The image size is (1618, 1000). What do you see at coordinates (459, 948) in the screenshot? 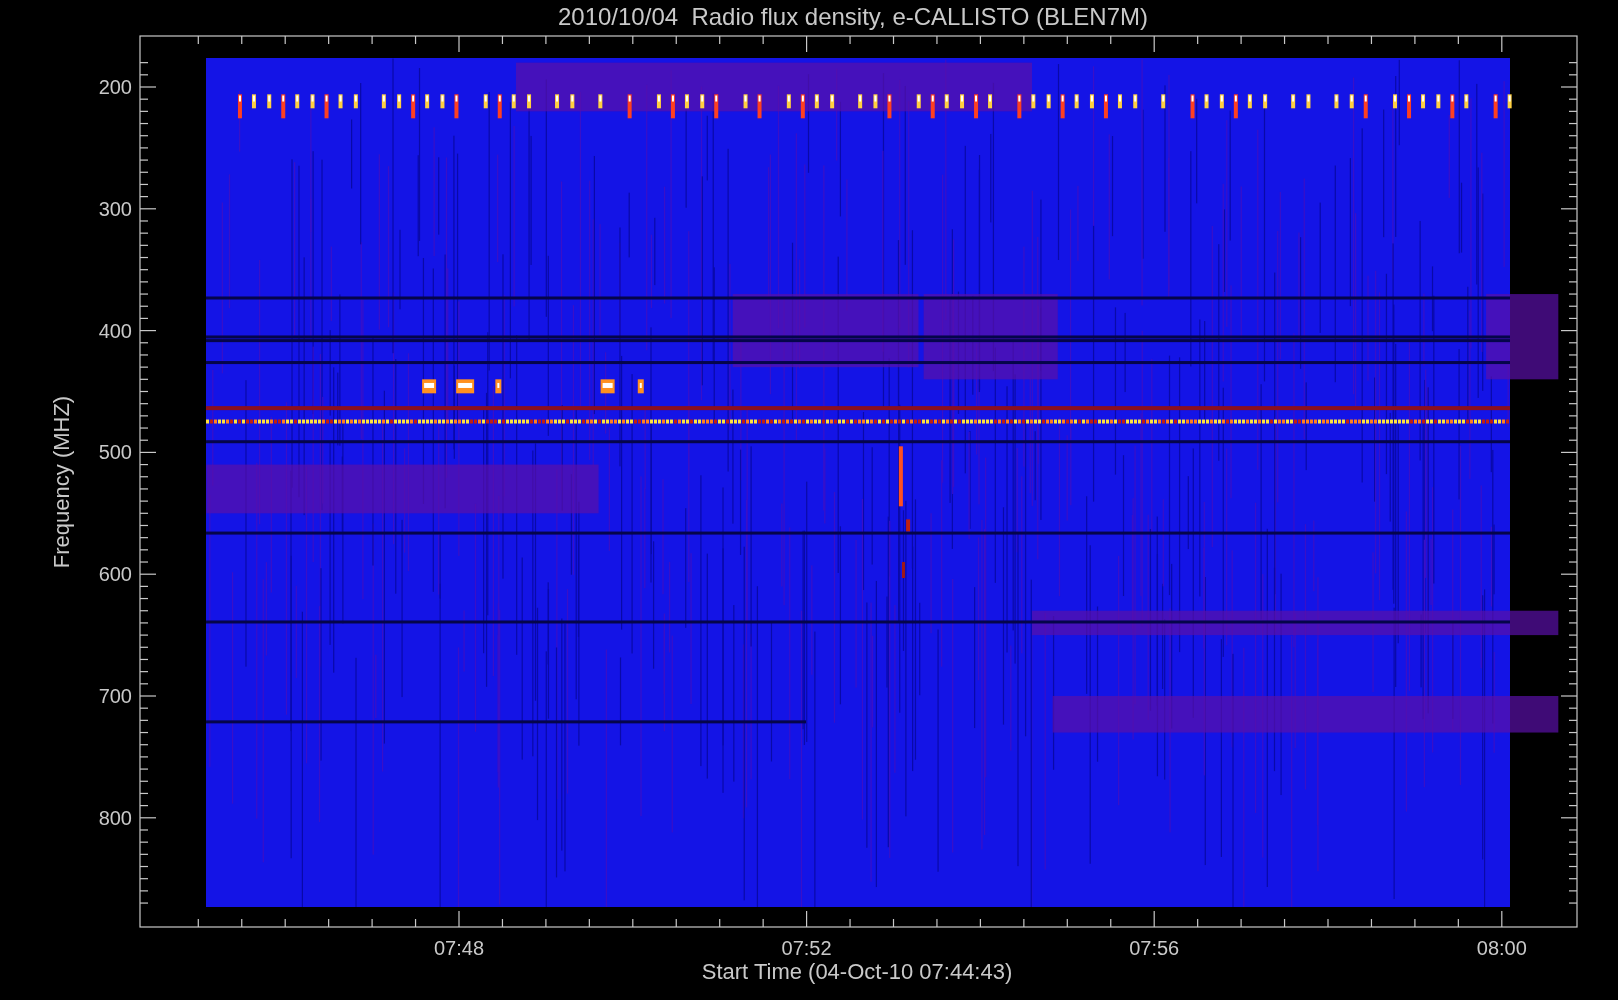
I see `x-tick-label: 07:48` at bounding box center [459, 948].